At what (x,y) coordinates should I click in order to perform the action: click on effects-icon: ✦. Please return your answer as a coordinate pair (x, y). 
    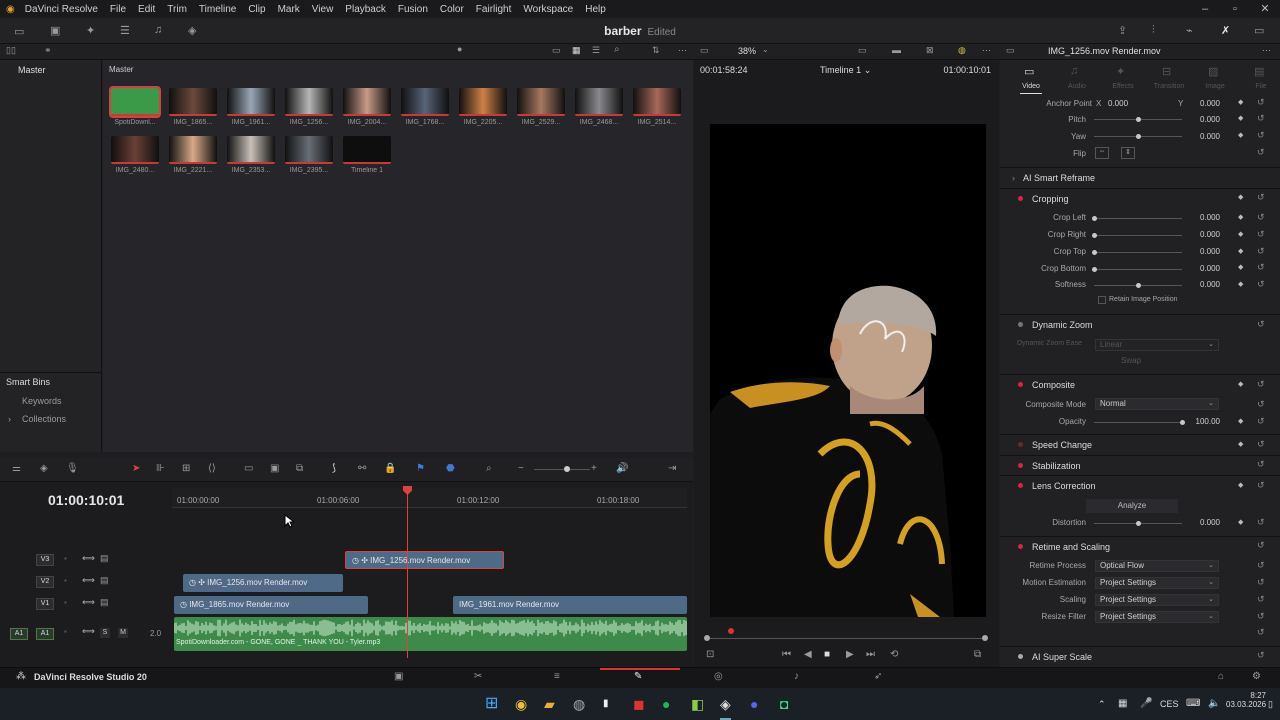
    Looking at the image, I should click on (90, 30).